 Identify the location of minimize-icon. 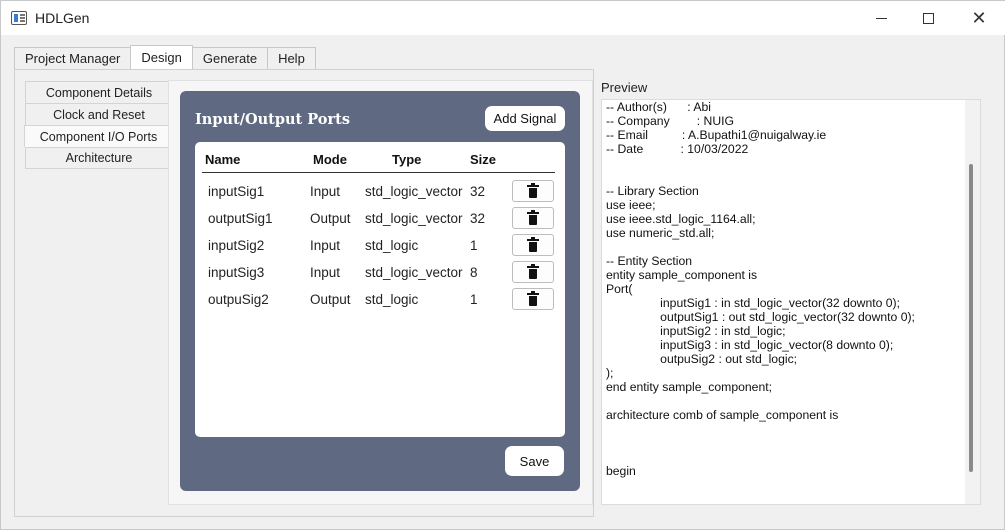
(881, 18).